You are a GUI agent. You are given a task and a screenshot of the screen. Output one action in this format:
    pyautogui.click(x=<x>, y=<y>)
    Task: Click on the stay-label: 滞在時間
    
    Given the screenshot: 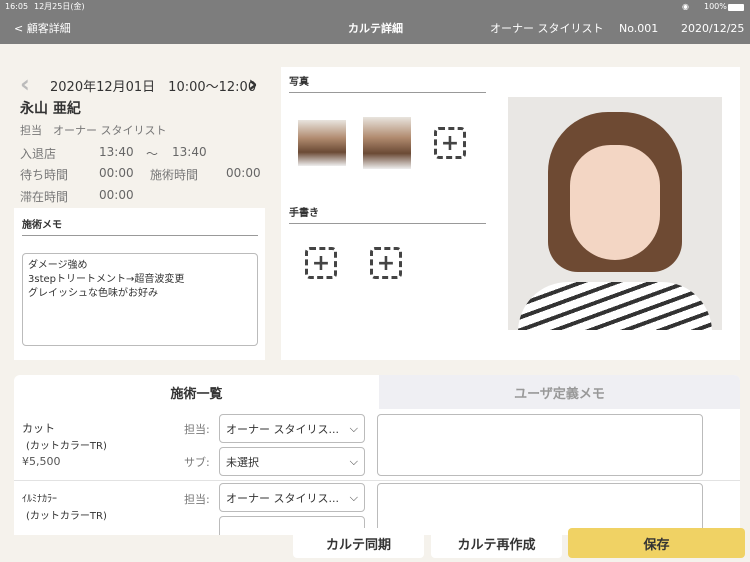 What is the action you would take?
    pyautogui.click(x=44, y=197)
    